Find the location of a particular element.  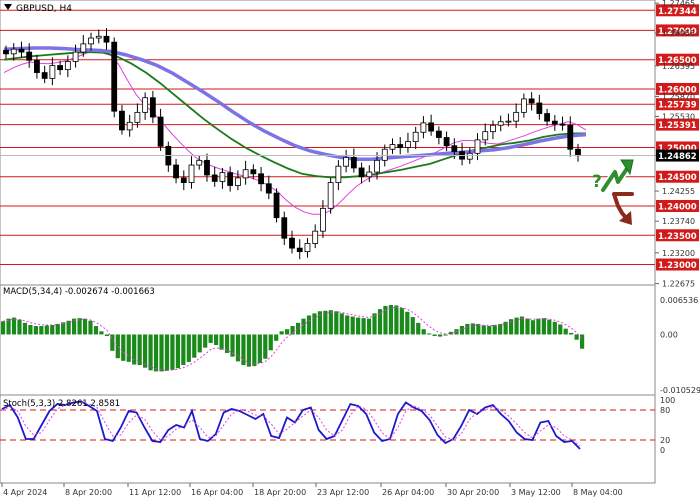

chart-title: GBPUSD, H4 is located at coordinates (44, 9).